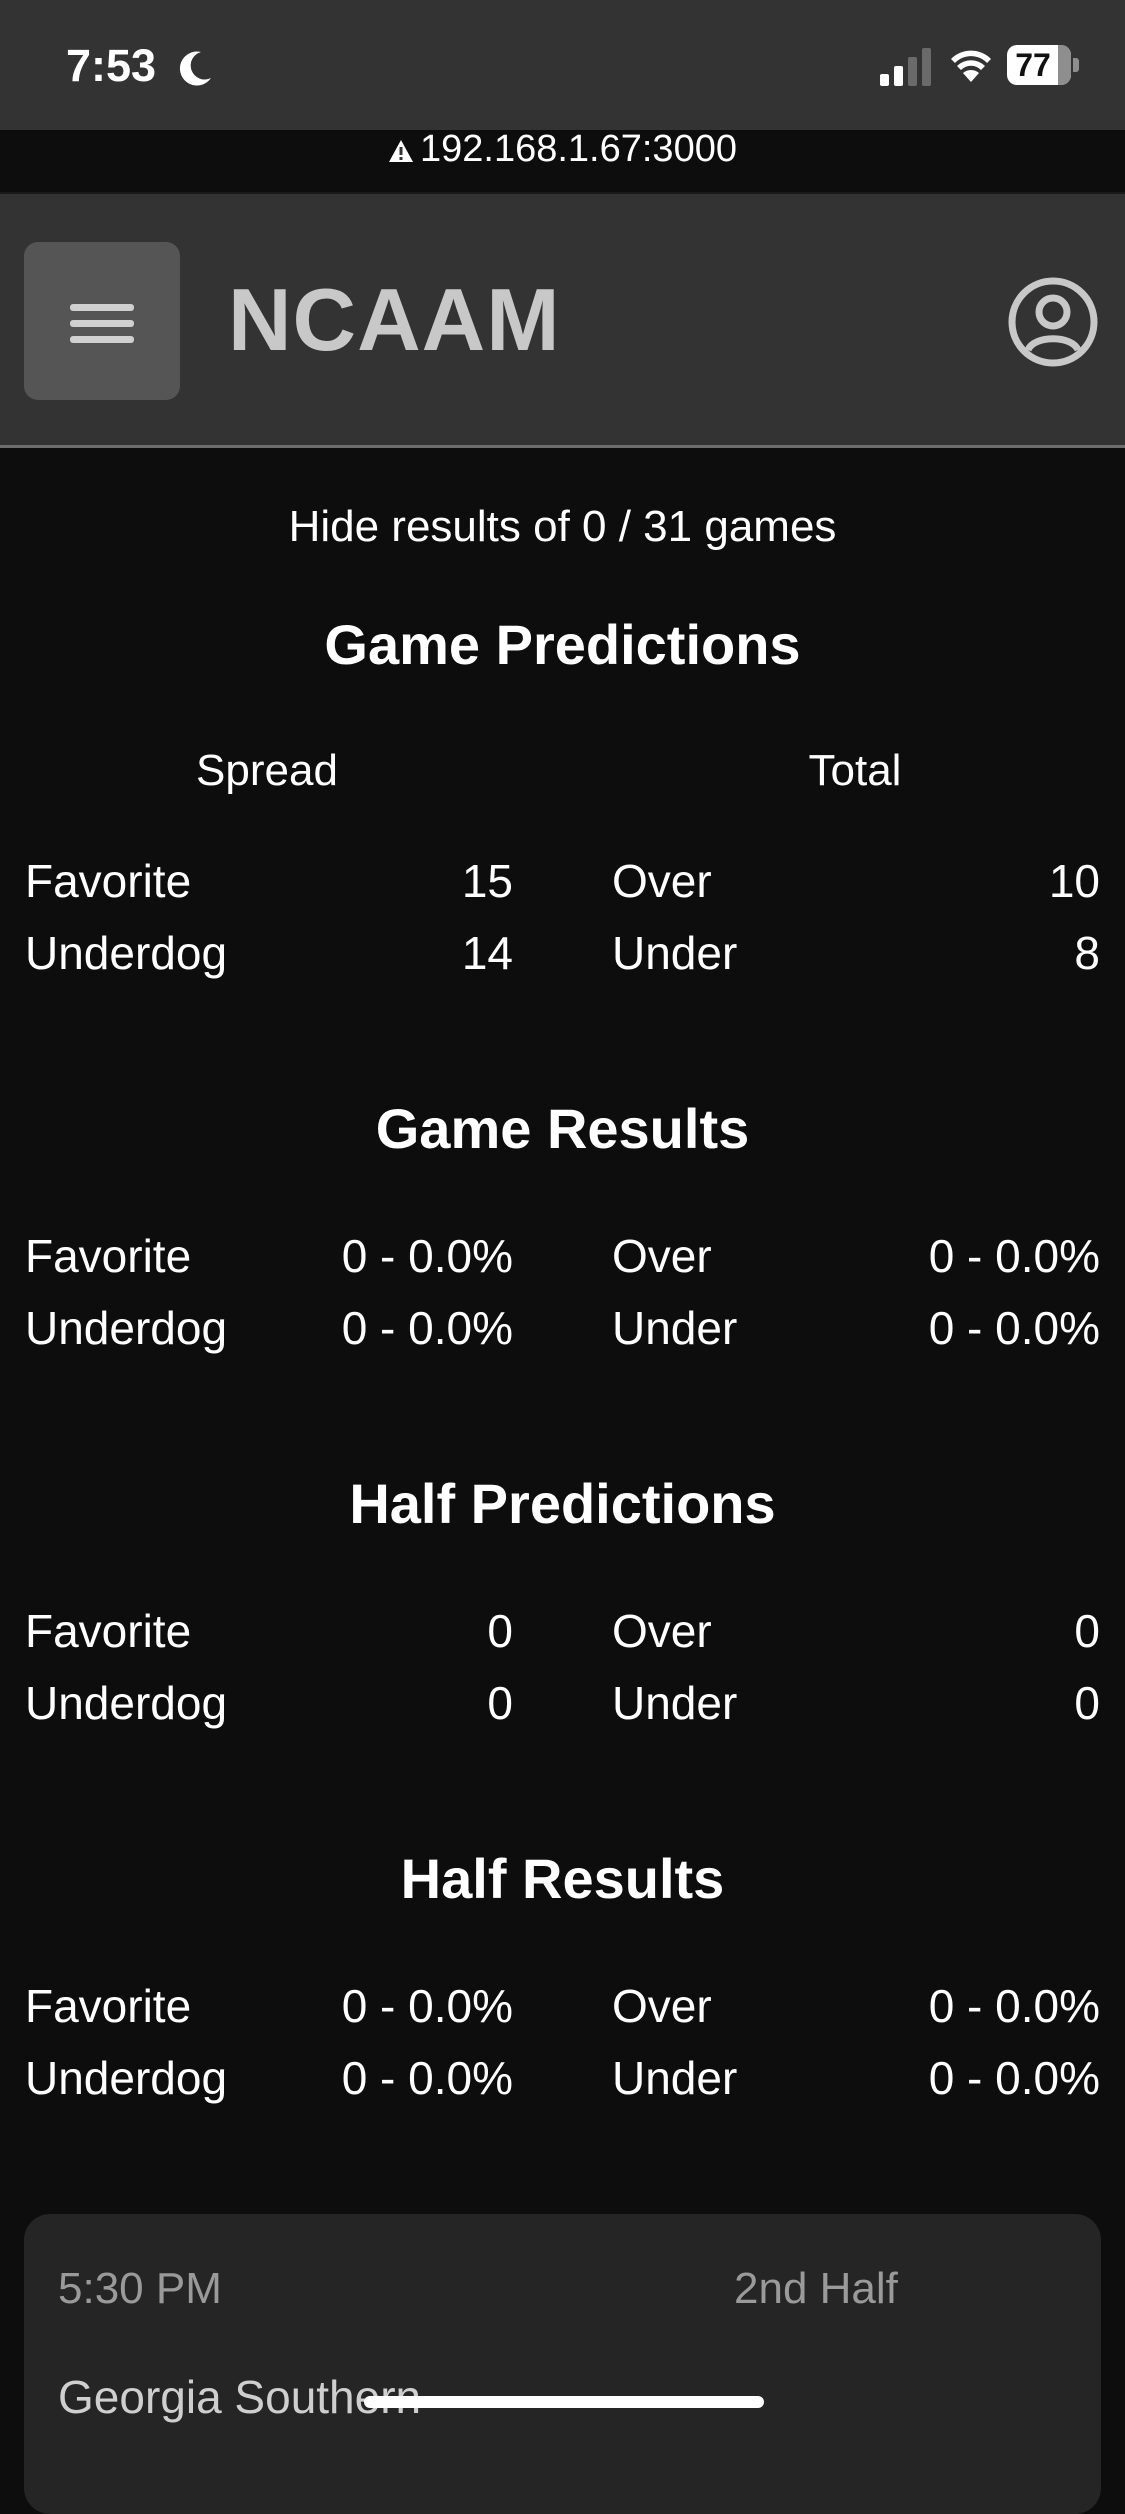  What do you see at coordinates (971, 66) in the screenshot?
I see `wifi-icon` at bounding box center [971, 66].